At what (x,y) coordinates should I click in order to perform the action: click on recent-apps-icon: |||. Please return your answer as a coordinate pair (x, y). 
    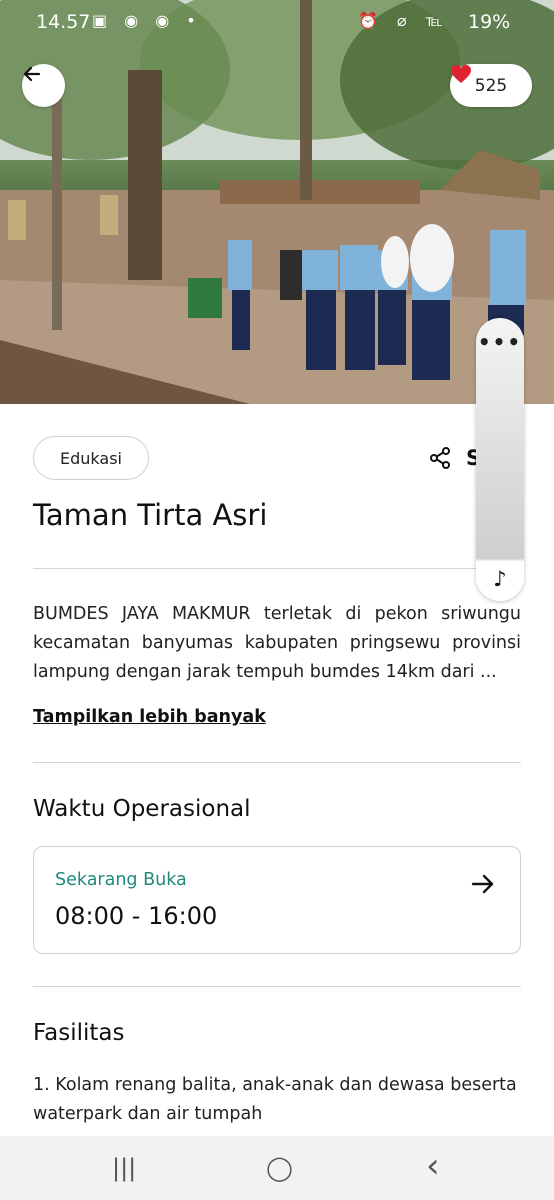
    Looking at the image, I should click on (124, 1168).